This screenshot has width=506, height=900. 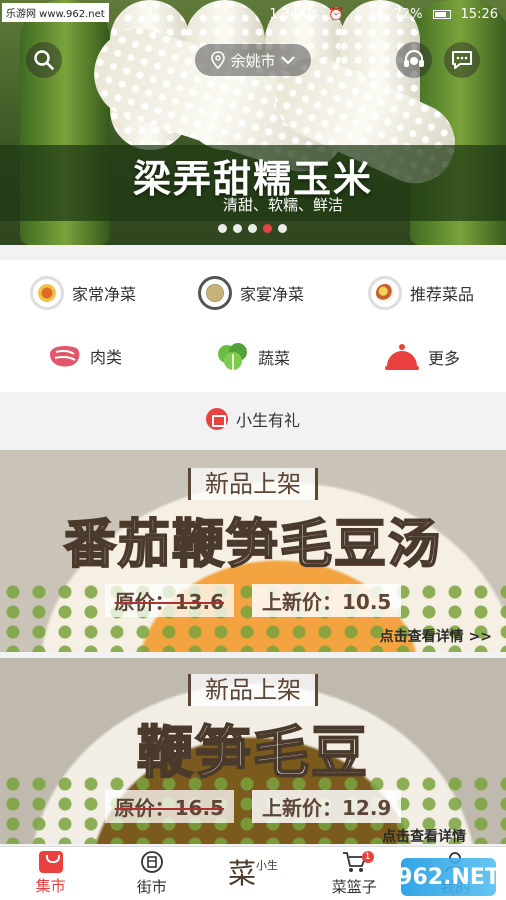 I want to click on network-speed: 1.34K/s, so click(x=294, y=14).